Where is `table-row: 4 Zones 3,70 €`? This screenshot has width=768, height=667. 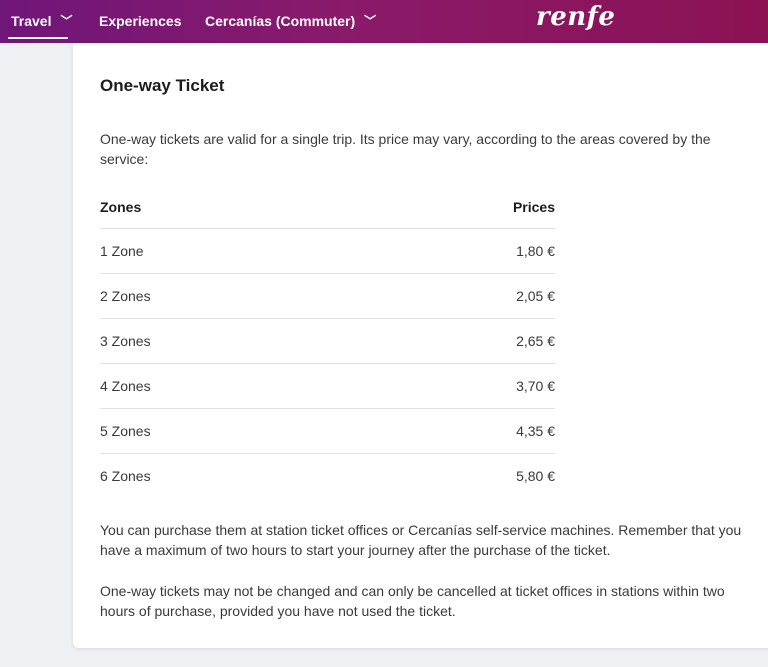 table-row: 4 Zones 3,70 € is located at coordinates (327, 386).